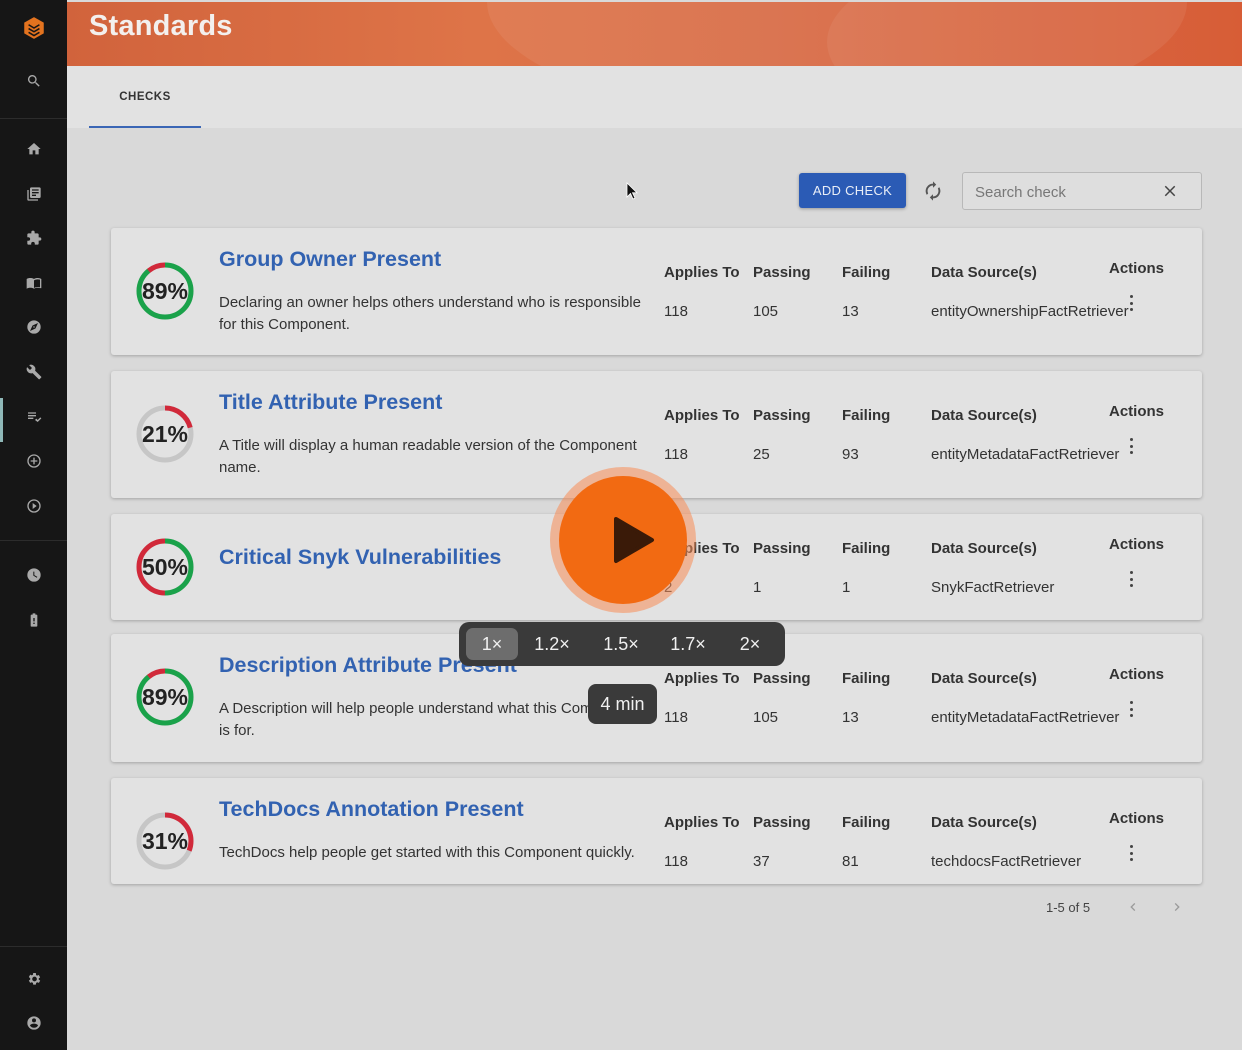  I want to click on mouse-cursor-icon, so click(632, 191).